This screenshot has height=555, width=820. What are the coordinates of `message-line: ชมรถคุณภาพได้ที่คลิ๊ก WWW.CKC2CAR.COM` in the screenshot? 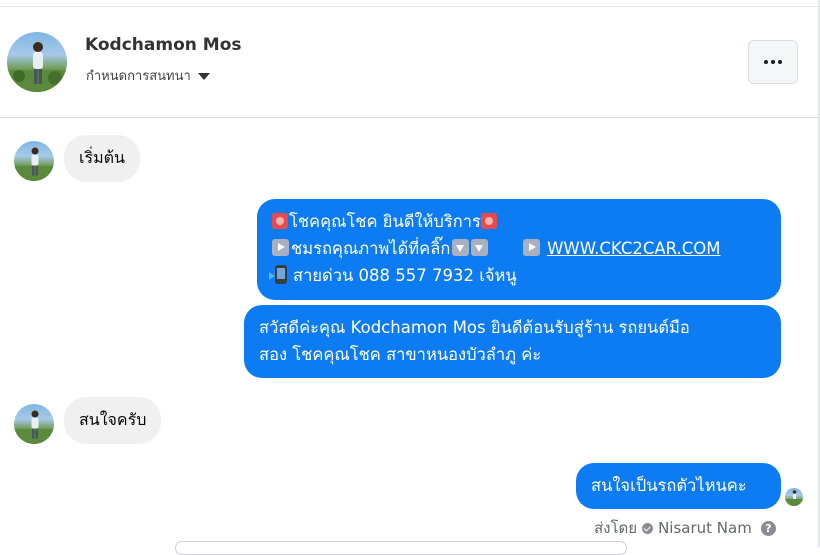 It's located at (519, 248).